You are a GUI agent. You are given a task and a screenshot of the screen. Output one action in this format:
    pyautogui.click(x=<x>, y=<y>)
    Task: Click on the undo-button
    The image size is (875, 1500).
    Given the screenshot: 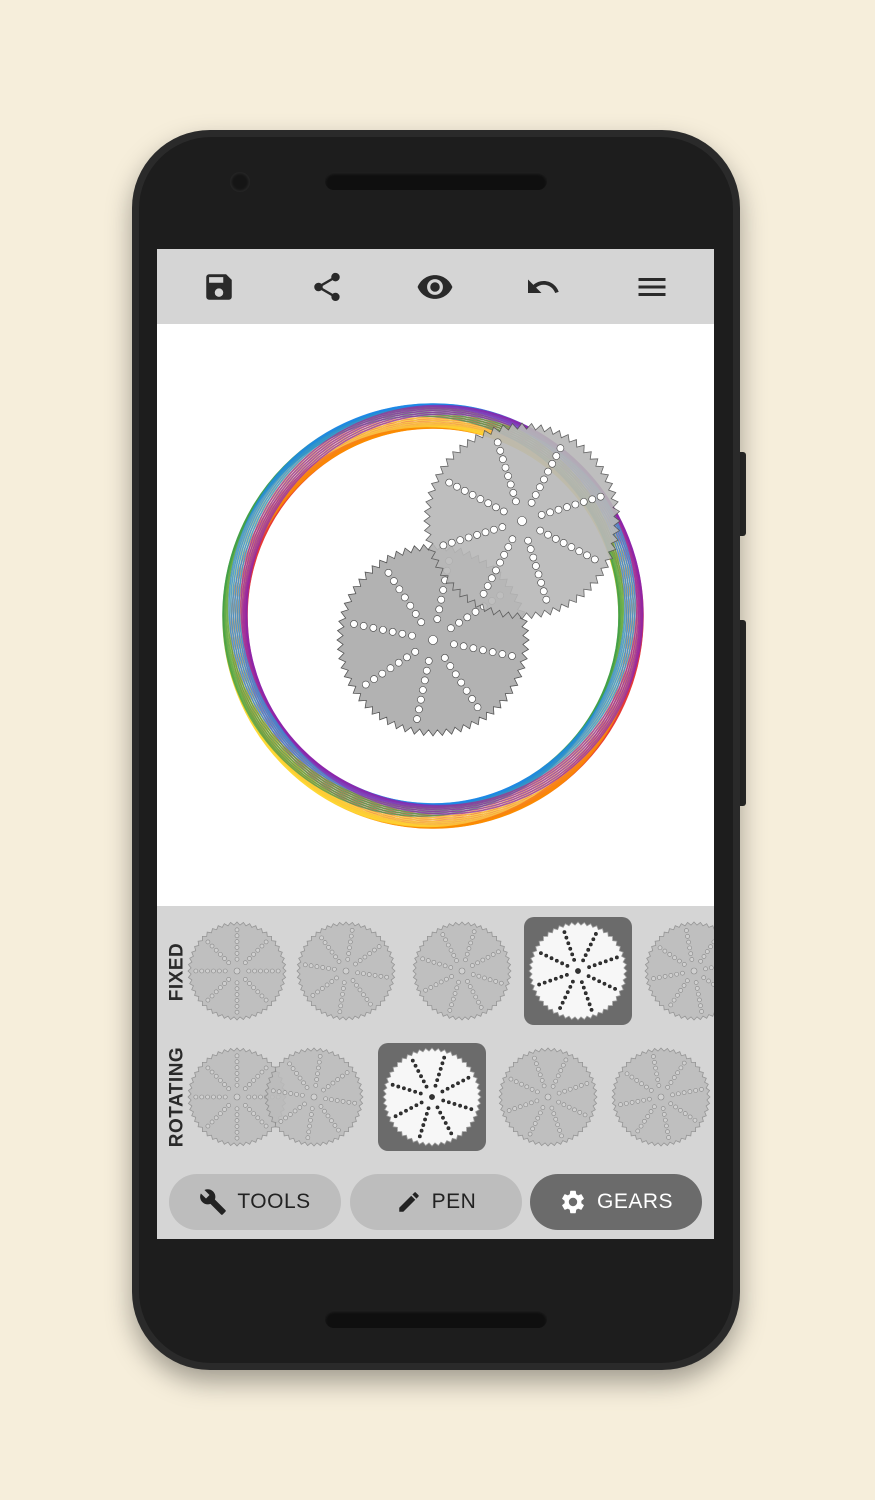 What is the action you would take?
    pyautogui.click(x=543, y=287)
    